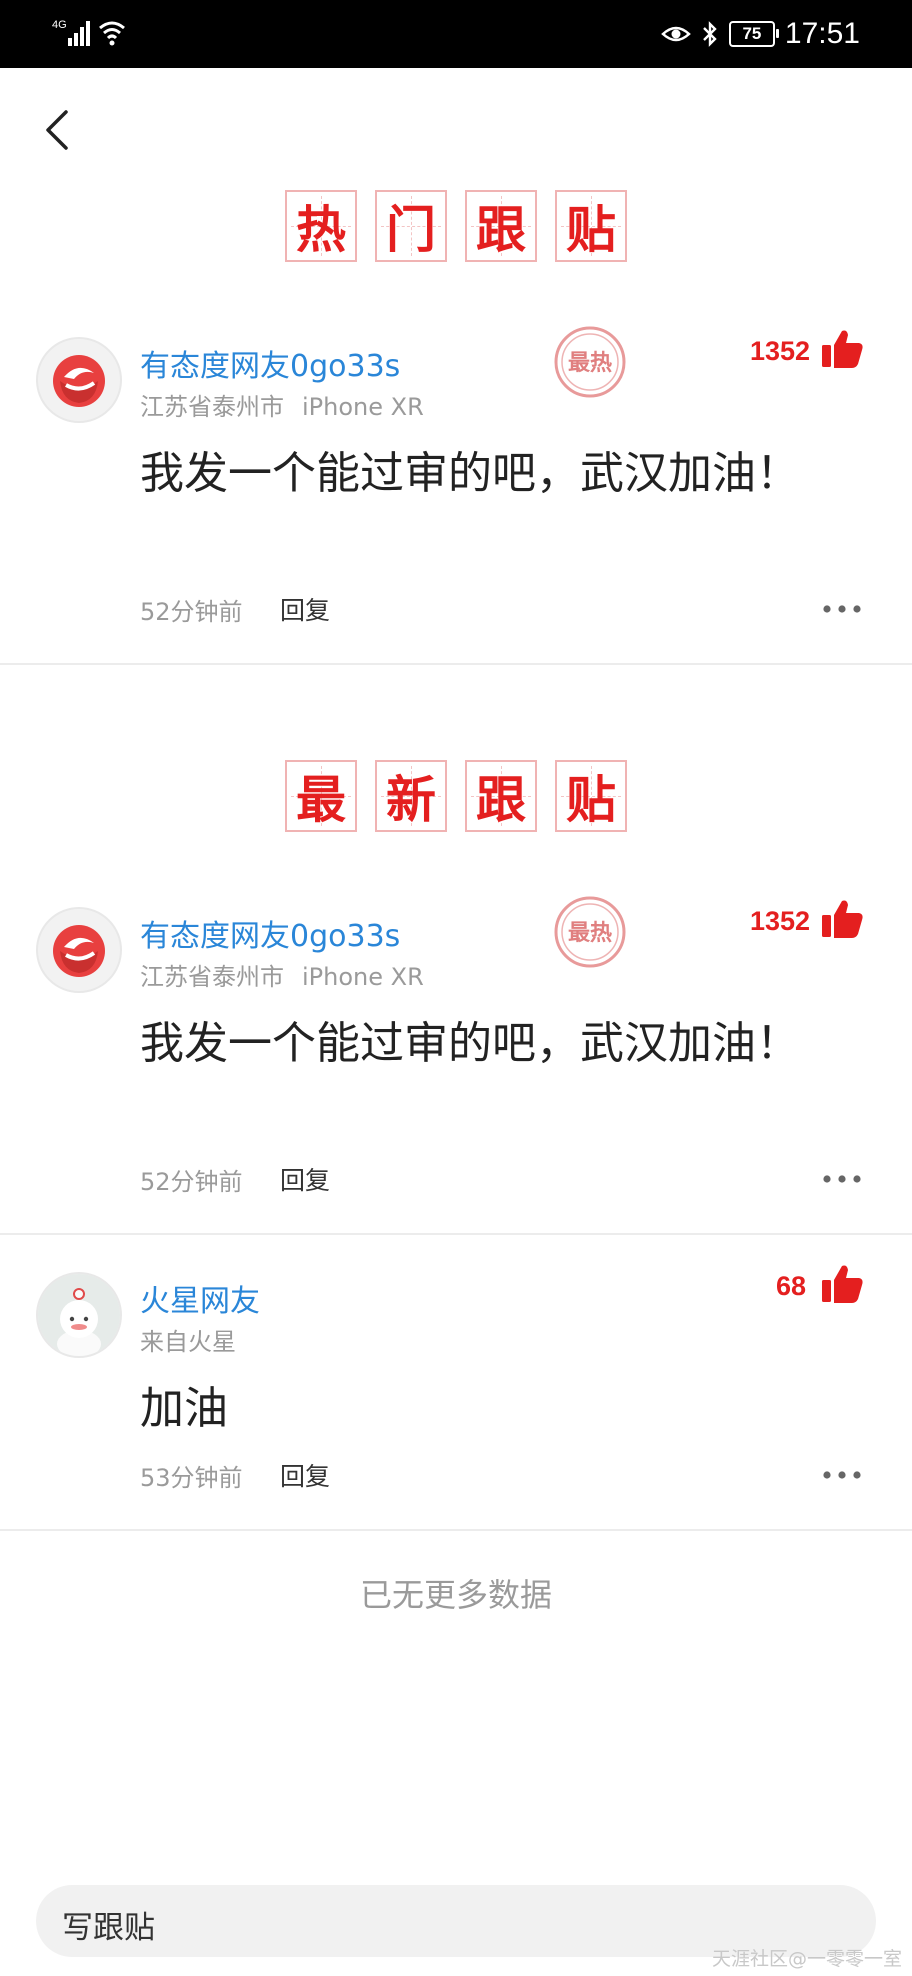  I want to click on signal-icon: 4G, so click(88, 32).